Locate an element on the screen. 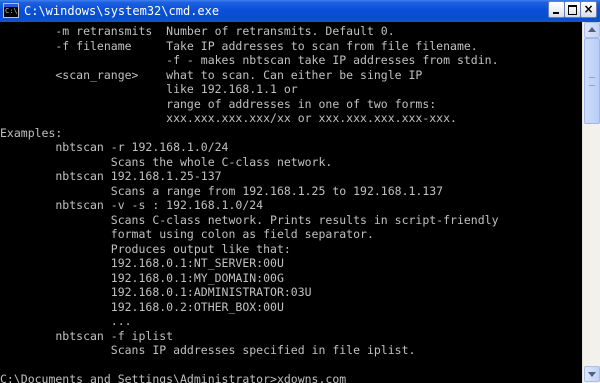  close-icon: × is located at coordinates (588, 9).